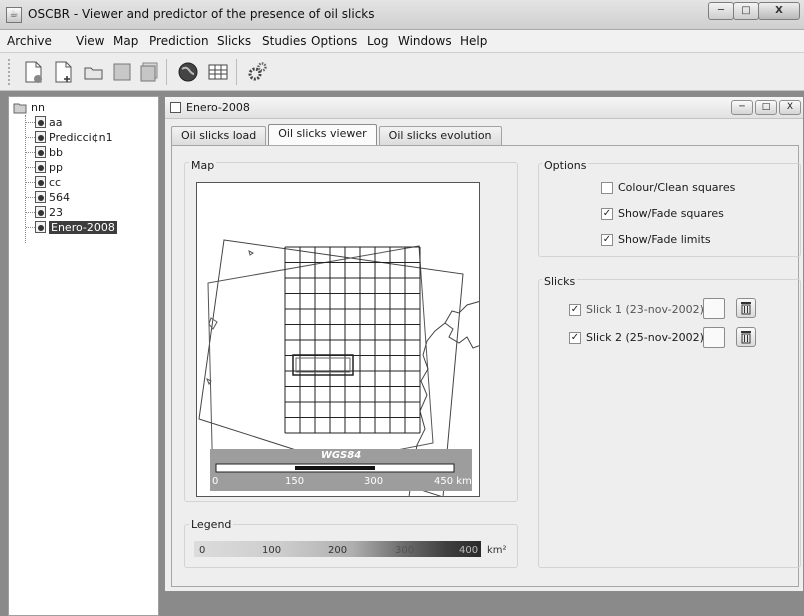 The height and width of the screenshot is (616, 804). I want to click on menu-prediction: Prediction, so click(179, 41).